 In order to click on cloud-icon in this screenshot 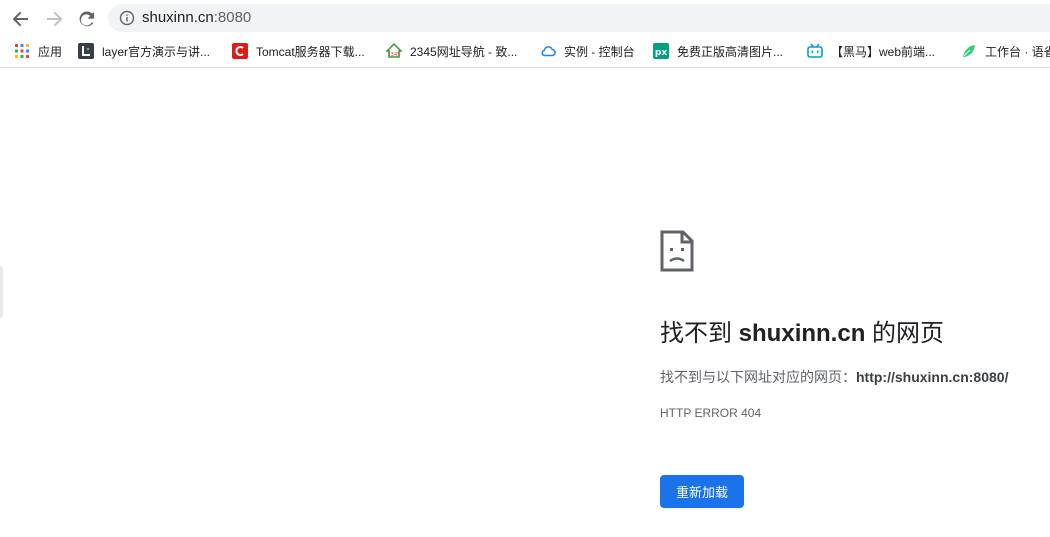, I will do `click(548, 51)`.